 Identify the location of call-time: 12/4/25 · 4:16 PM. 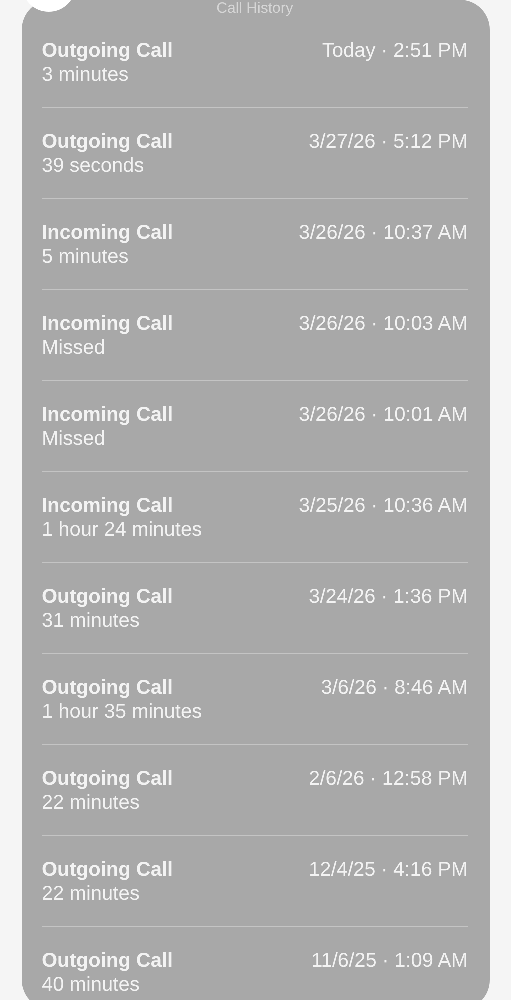
(388, 870).